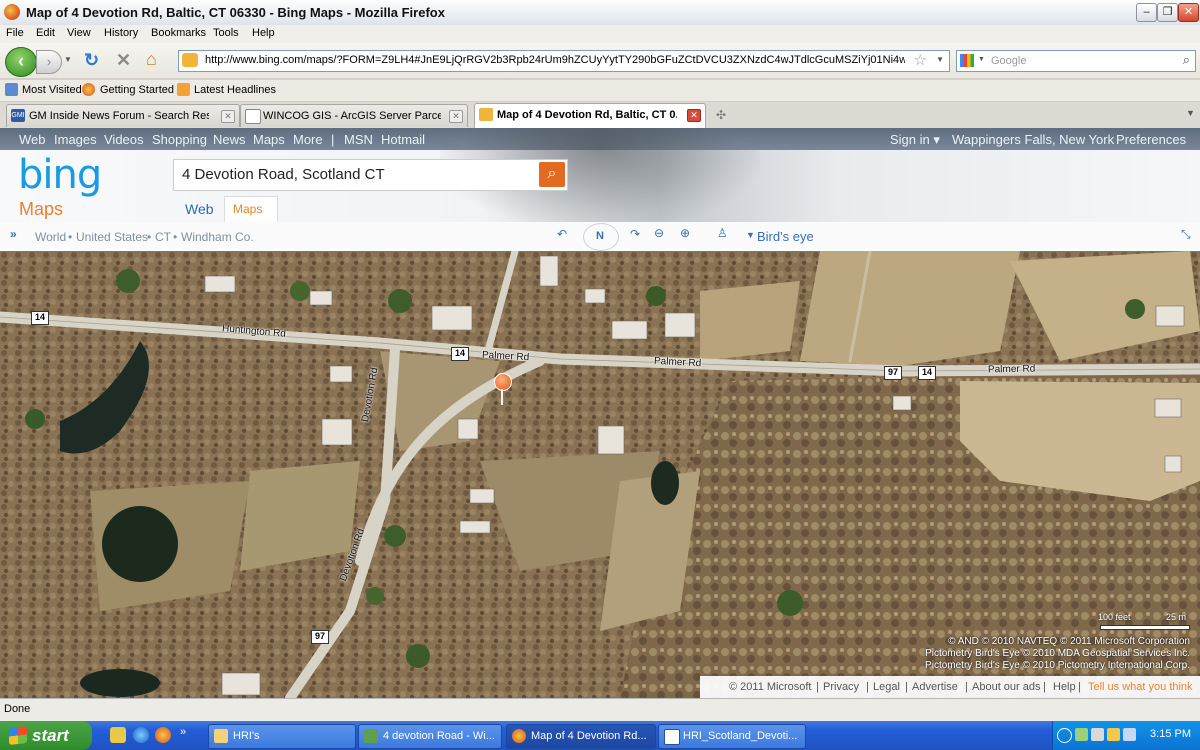  I want to click on quicklaunch-user-icon, so click(118, 735).